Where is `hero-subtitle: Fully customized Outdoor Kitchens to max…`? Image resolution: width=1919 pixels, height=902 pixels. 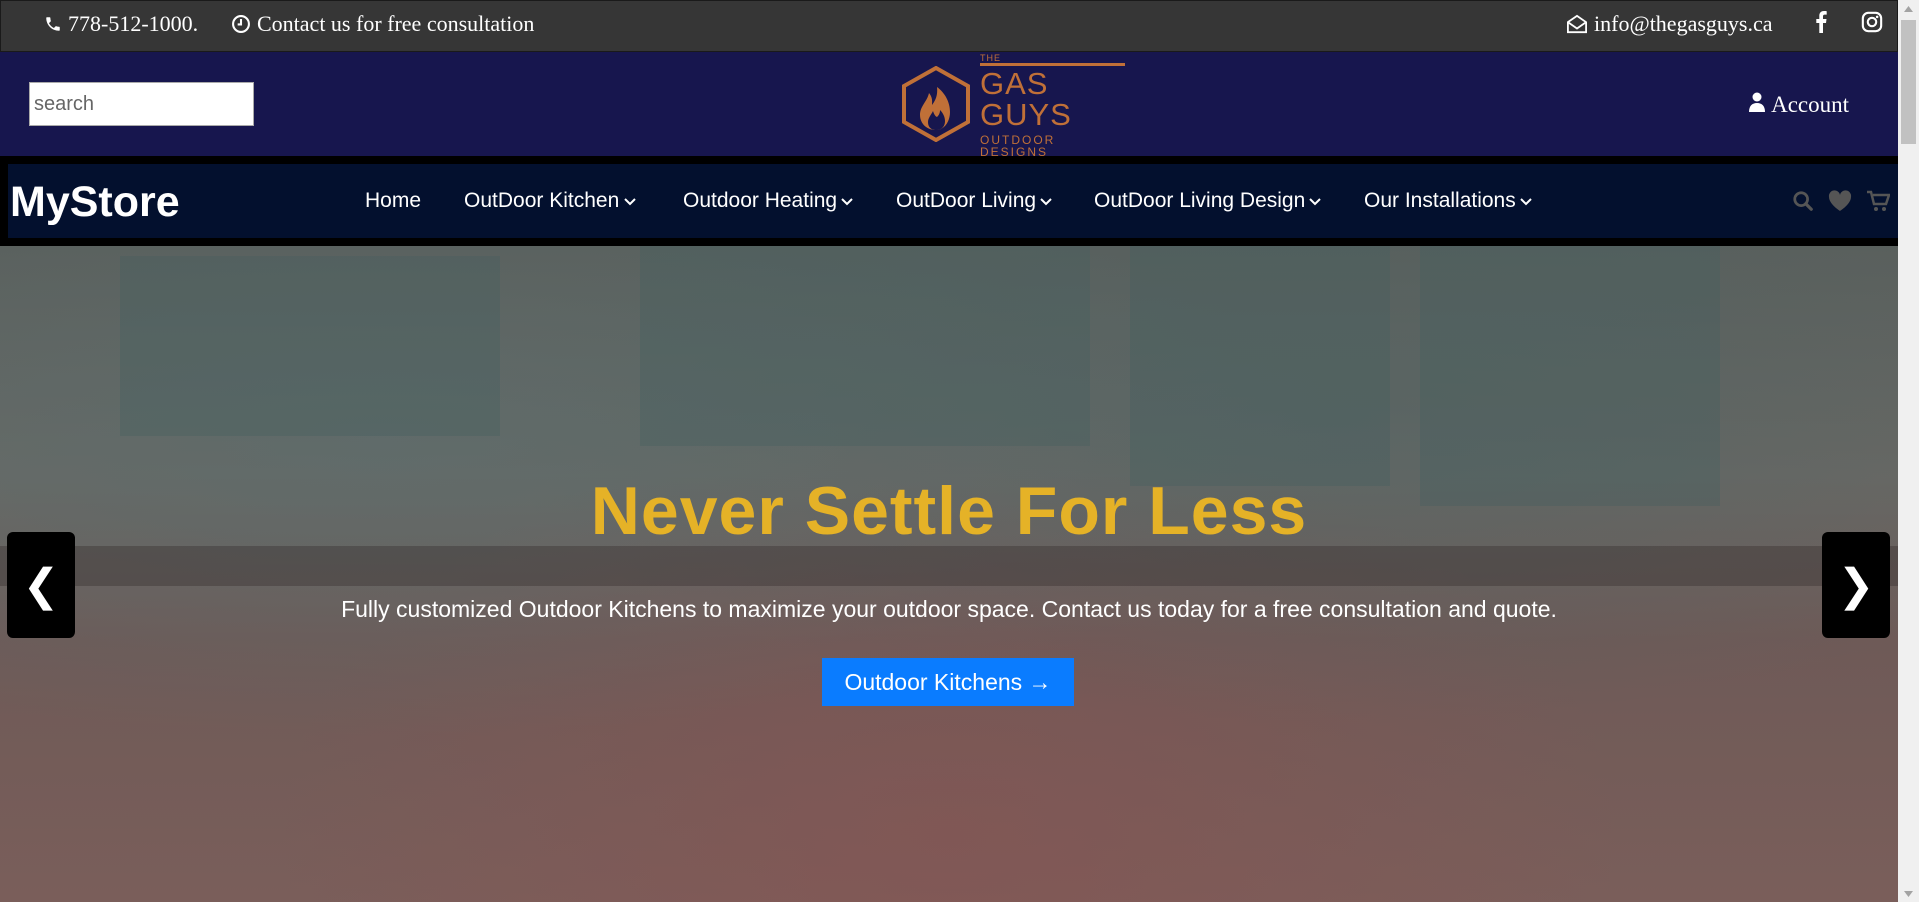
hero-subtitle: Fully customized Outdoor Kitchens to max… is located at coordinates (949, 609).